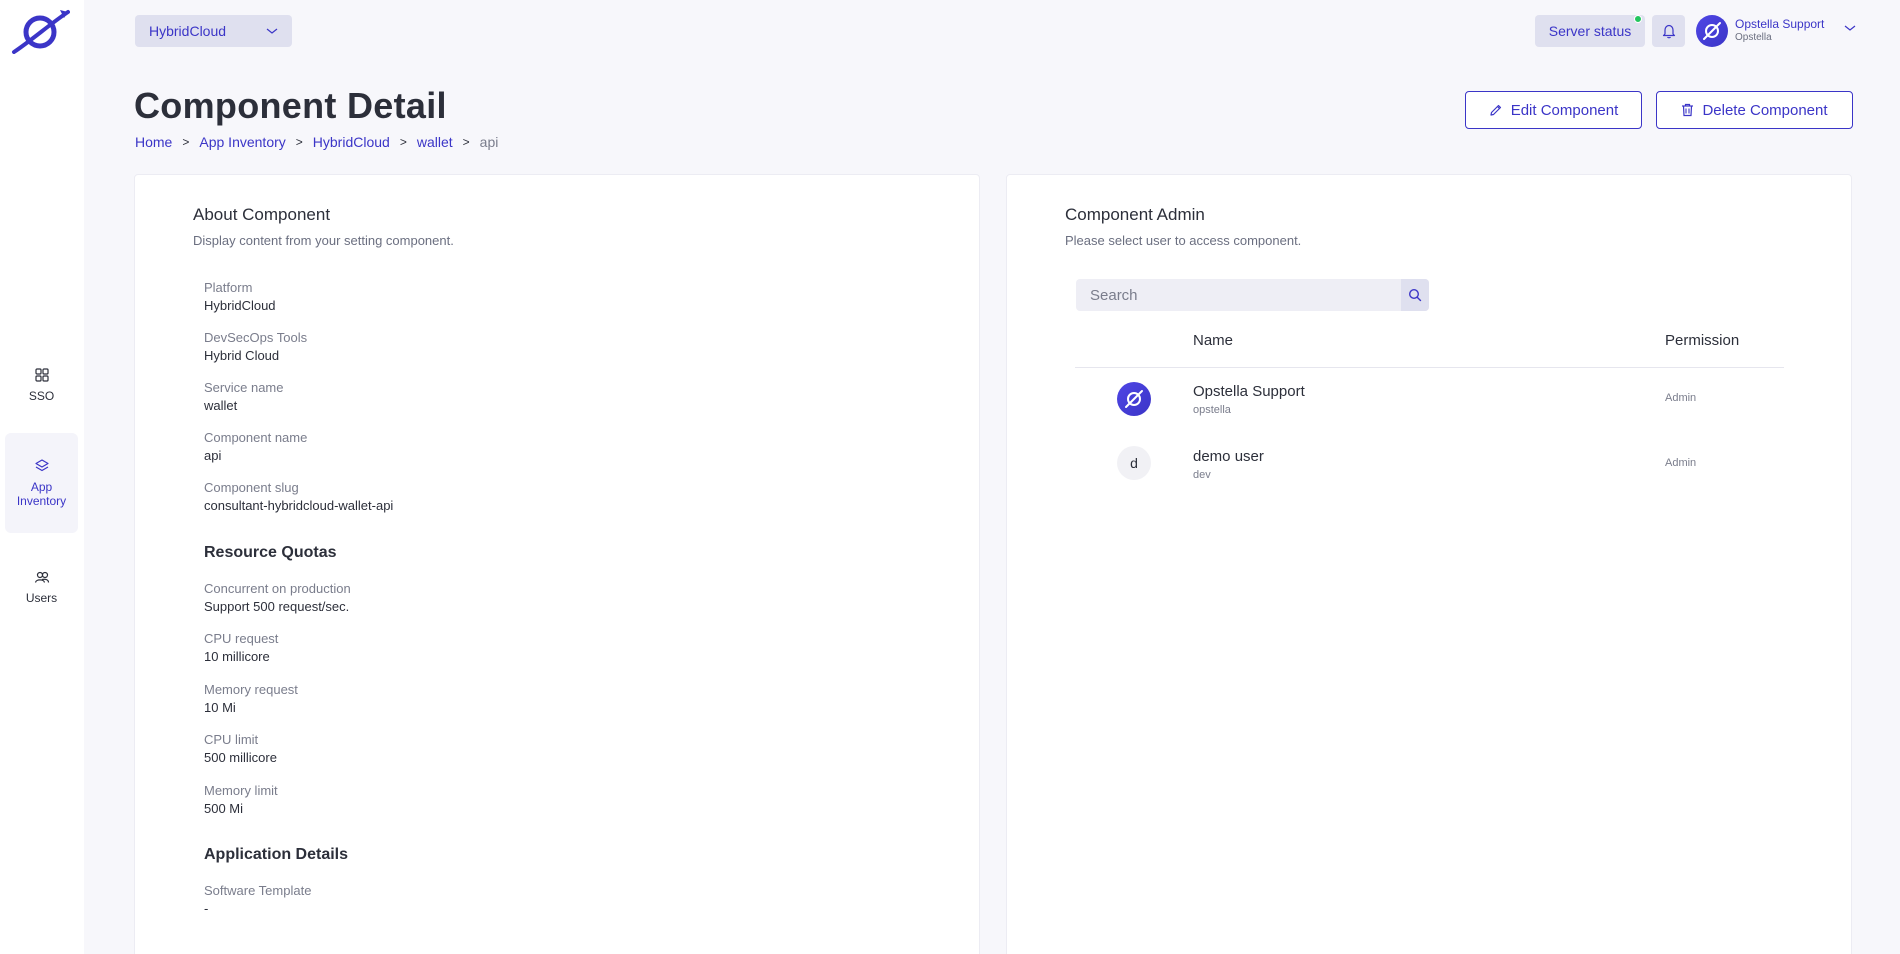 Image resolution: width=1900 pixels, height=954 pixels. I want to click on field-label-memory-limit: Memory limit, so click(241, 790).